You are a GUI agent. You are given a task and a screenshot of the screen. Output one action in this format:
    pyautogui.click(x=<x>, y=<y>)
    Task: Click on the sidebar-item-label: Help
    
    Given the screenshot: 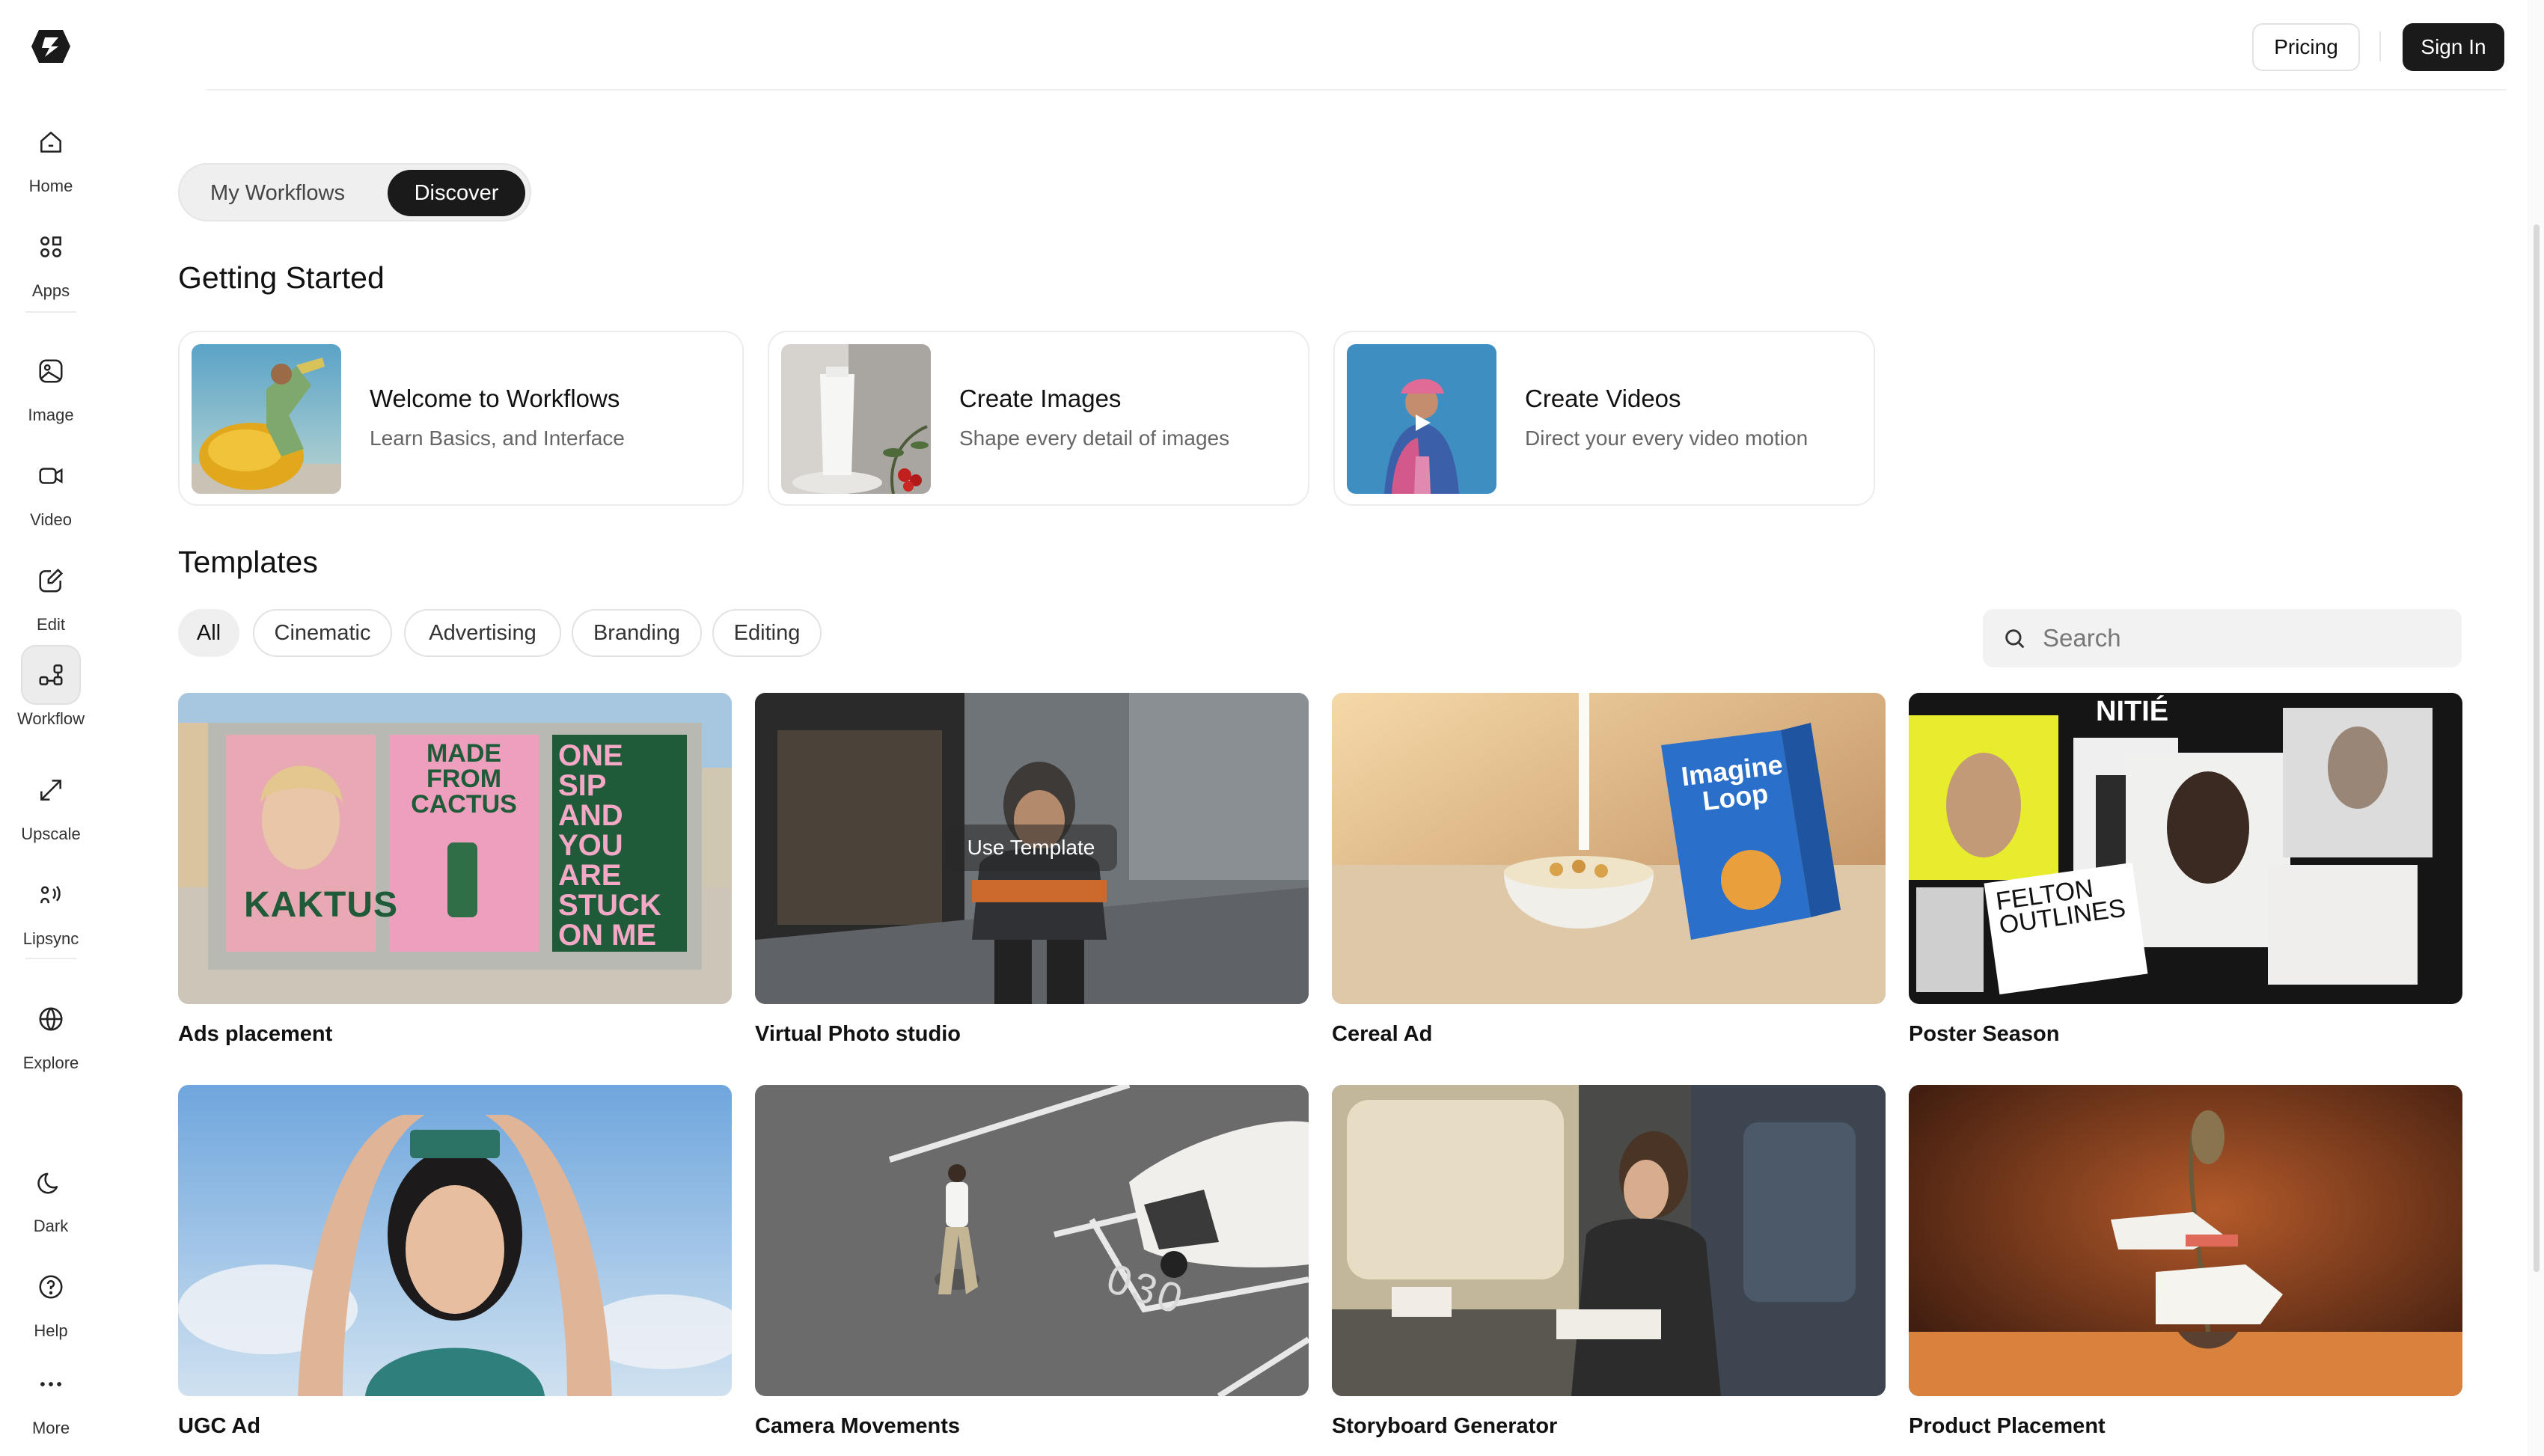 What is the action you would take?
    pyautogui.click(x=51, y=1330)
    